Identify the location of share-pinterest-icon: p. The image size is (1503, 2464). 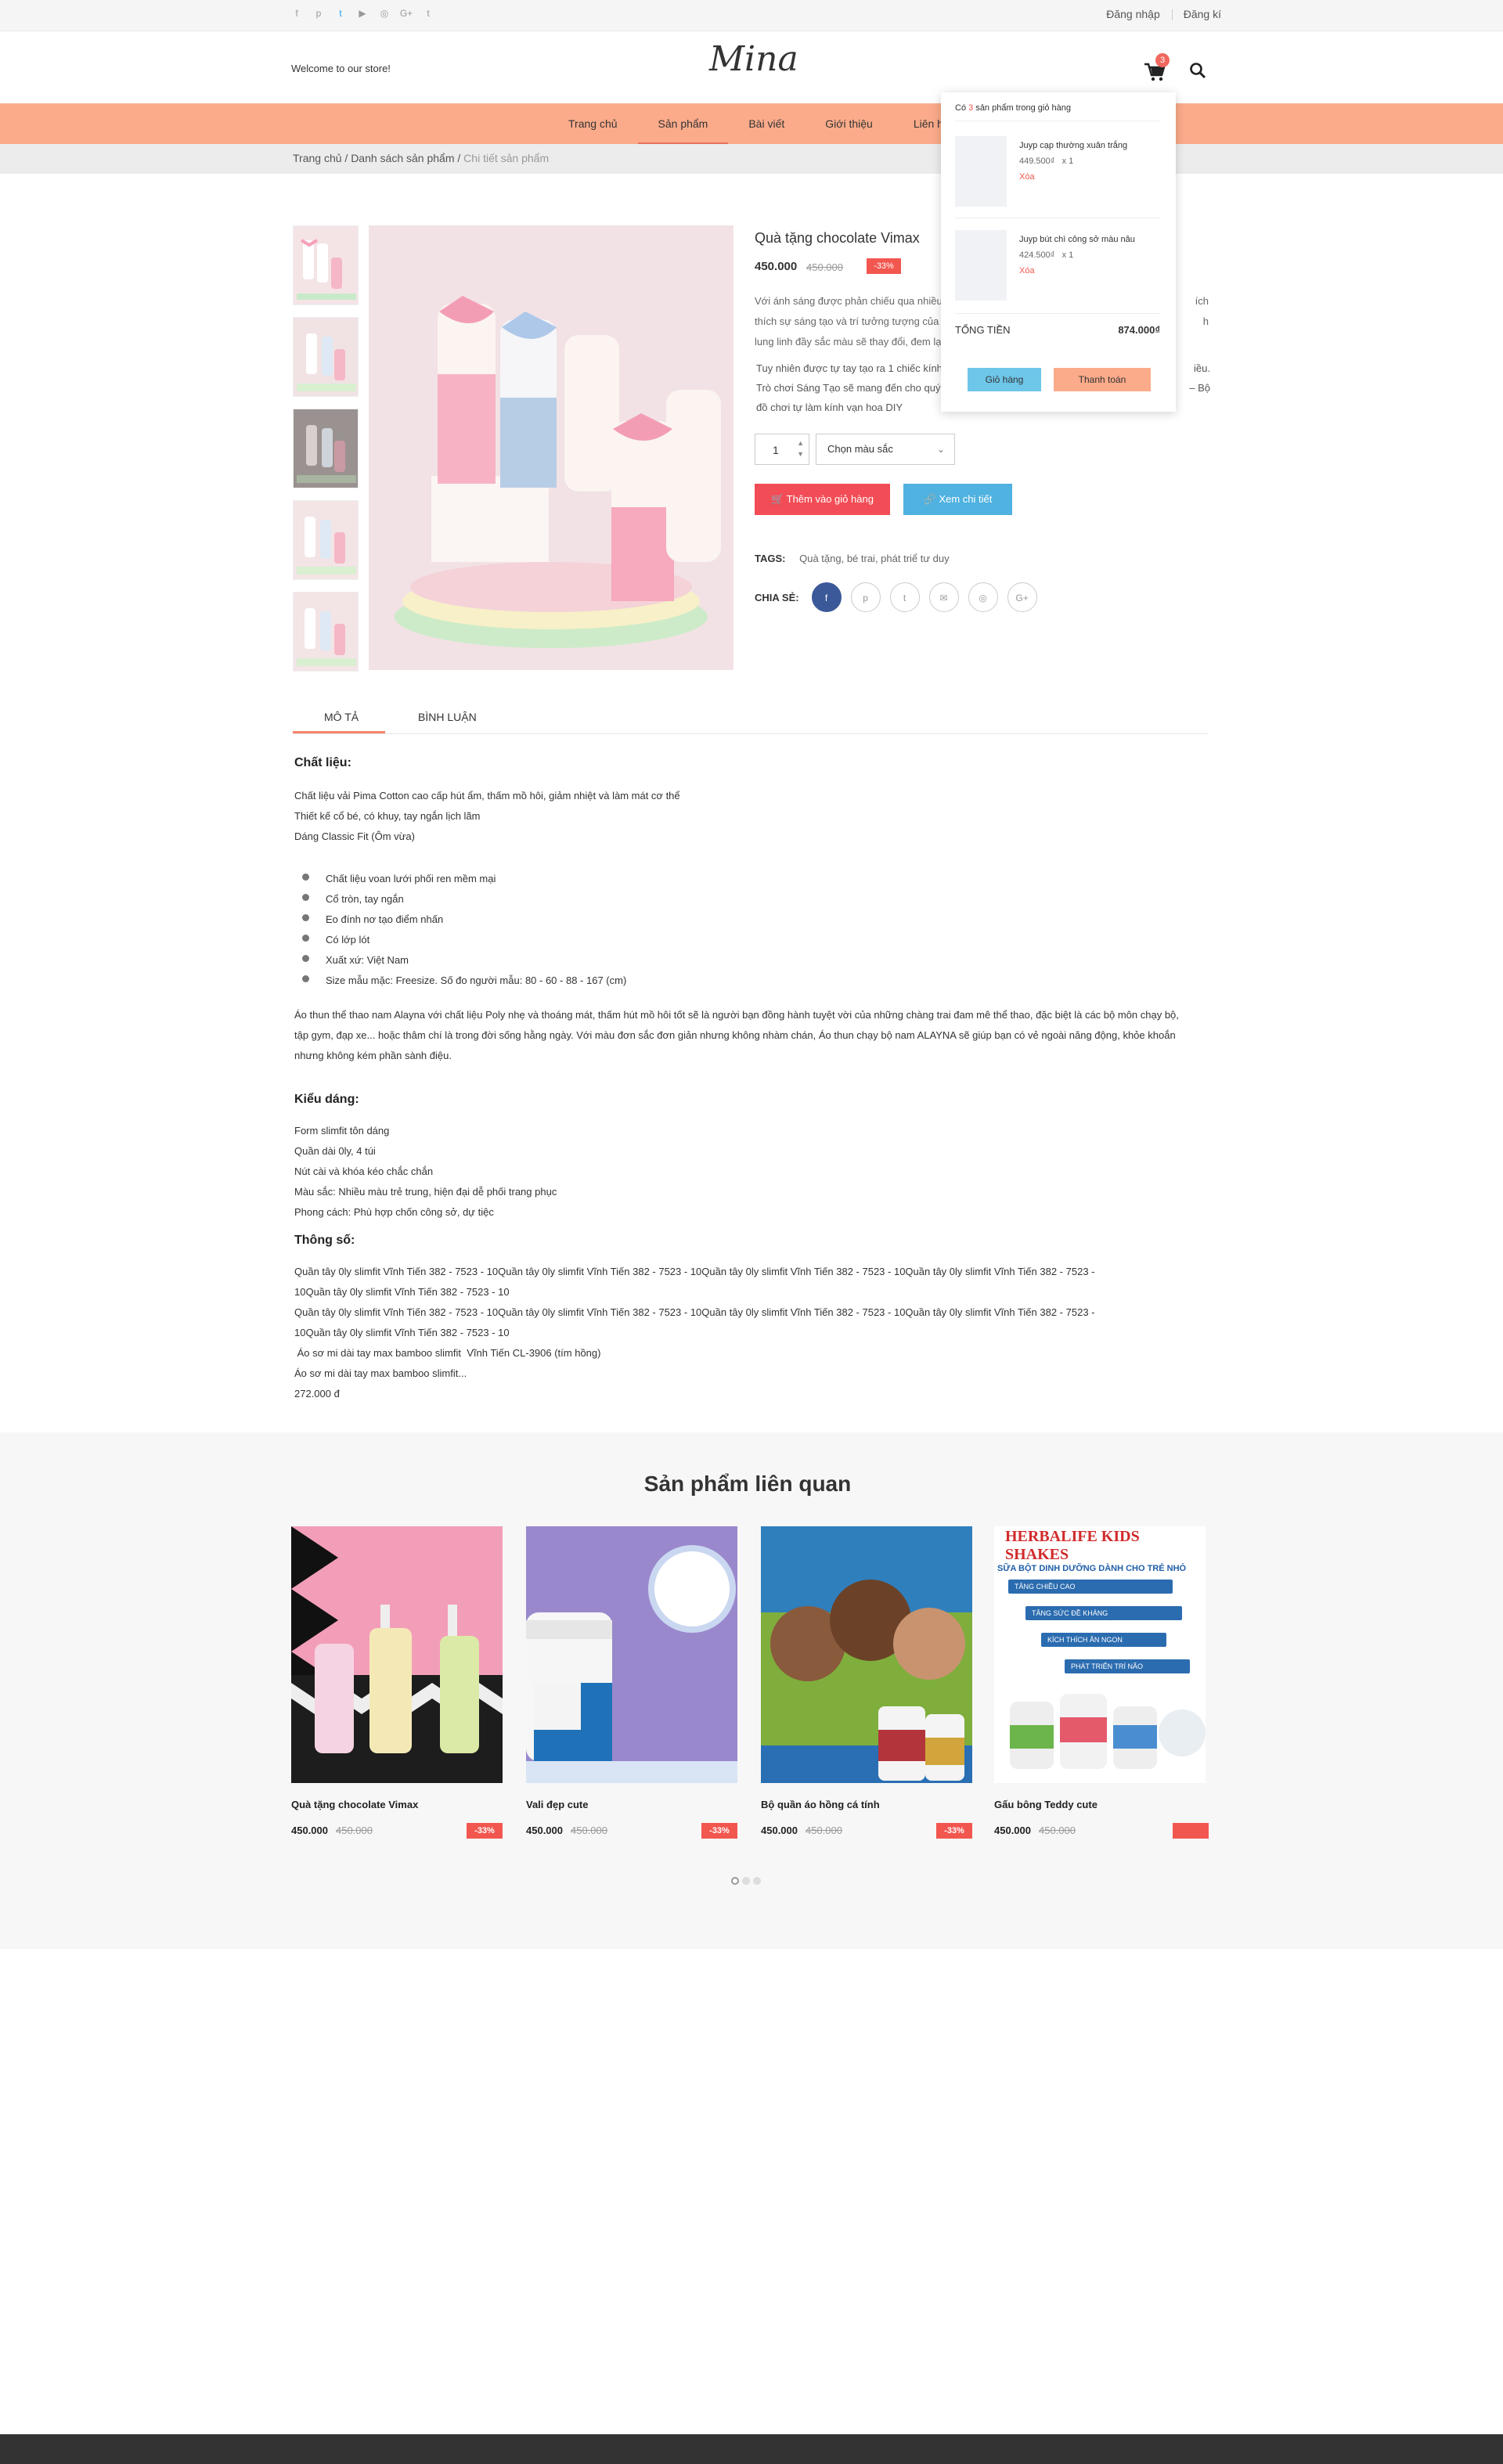
(865, 597).